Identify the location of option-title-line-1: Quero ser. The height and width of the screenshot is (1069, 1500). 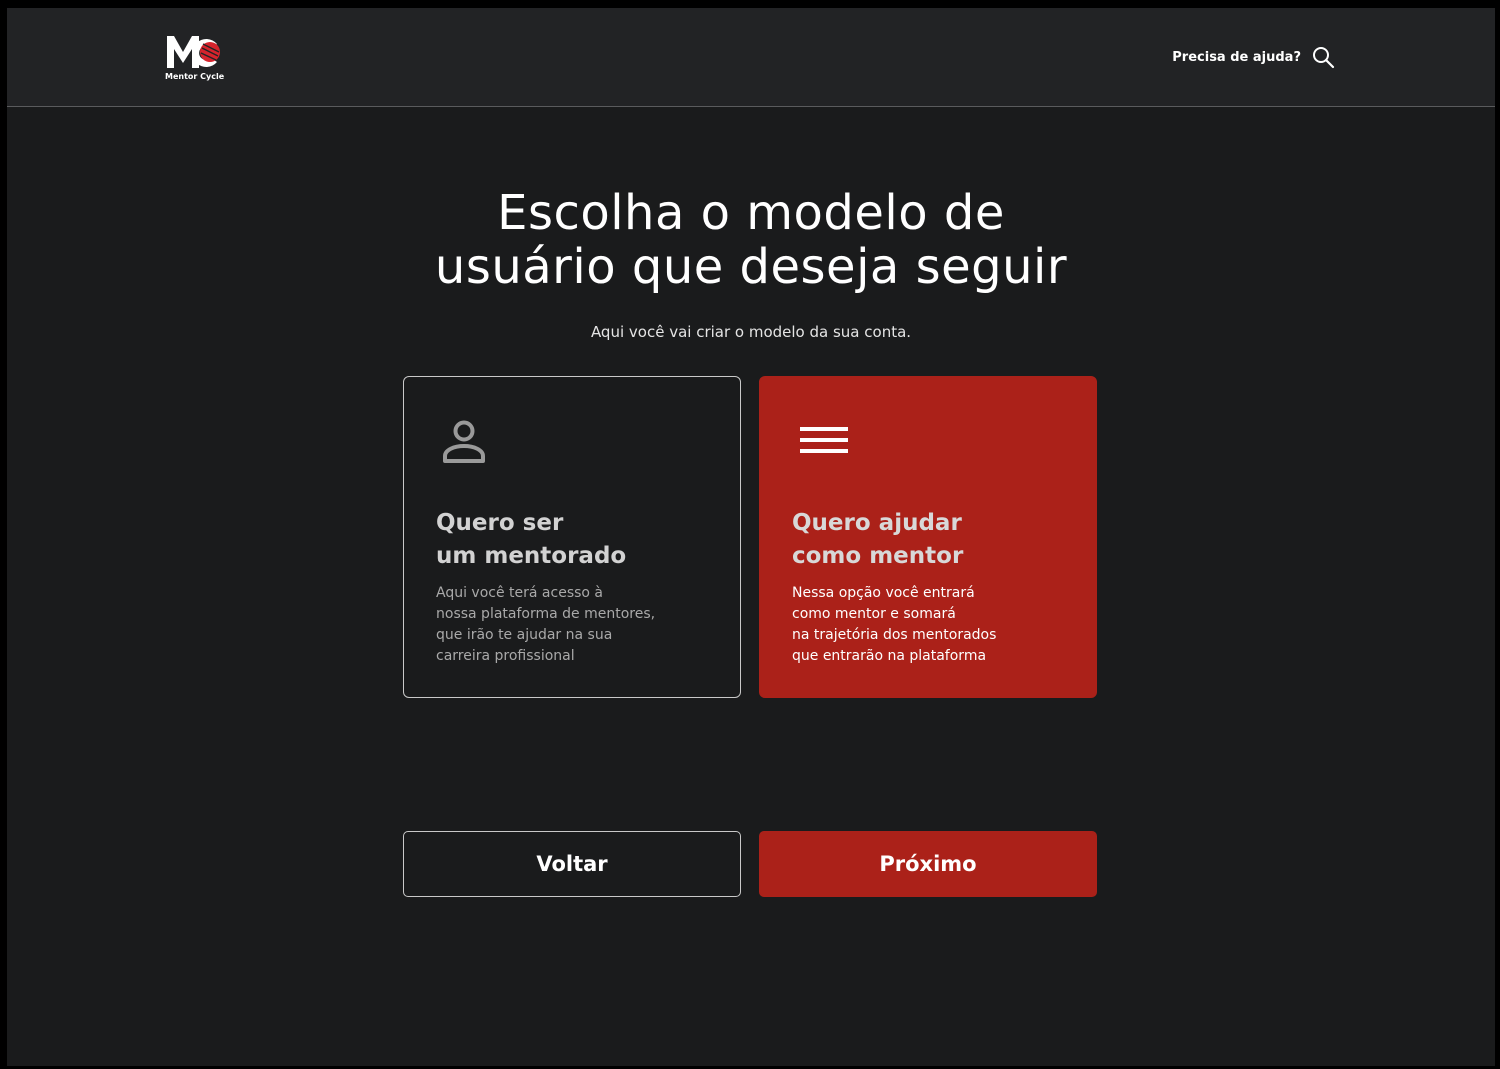
(500, 523).